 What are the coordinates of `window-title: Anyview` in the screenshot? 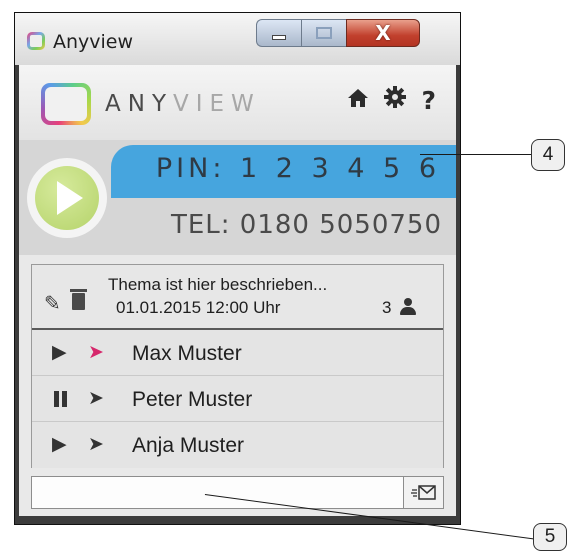 It's located at (93, 42).